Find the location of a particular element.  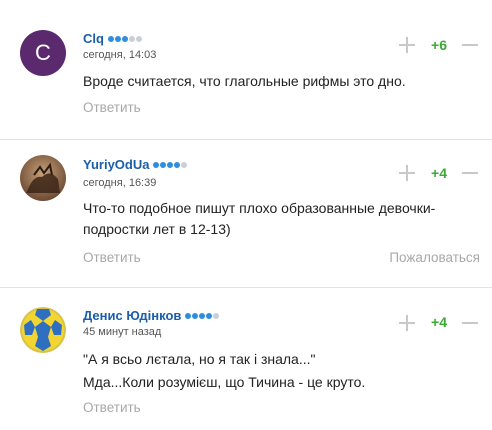

comment-time: сегодня, 14:03 is located at coordinates (120, 55).